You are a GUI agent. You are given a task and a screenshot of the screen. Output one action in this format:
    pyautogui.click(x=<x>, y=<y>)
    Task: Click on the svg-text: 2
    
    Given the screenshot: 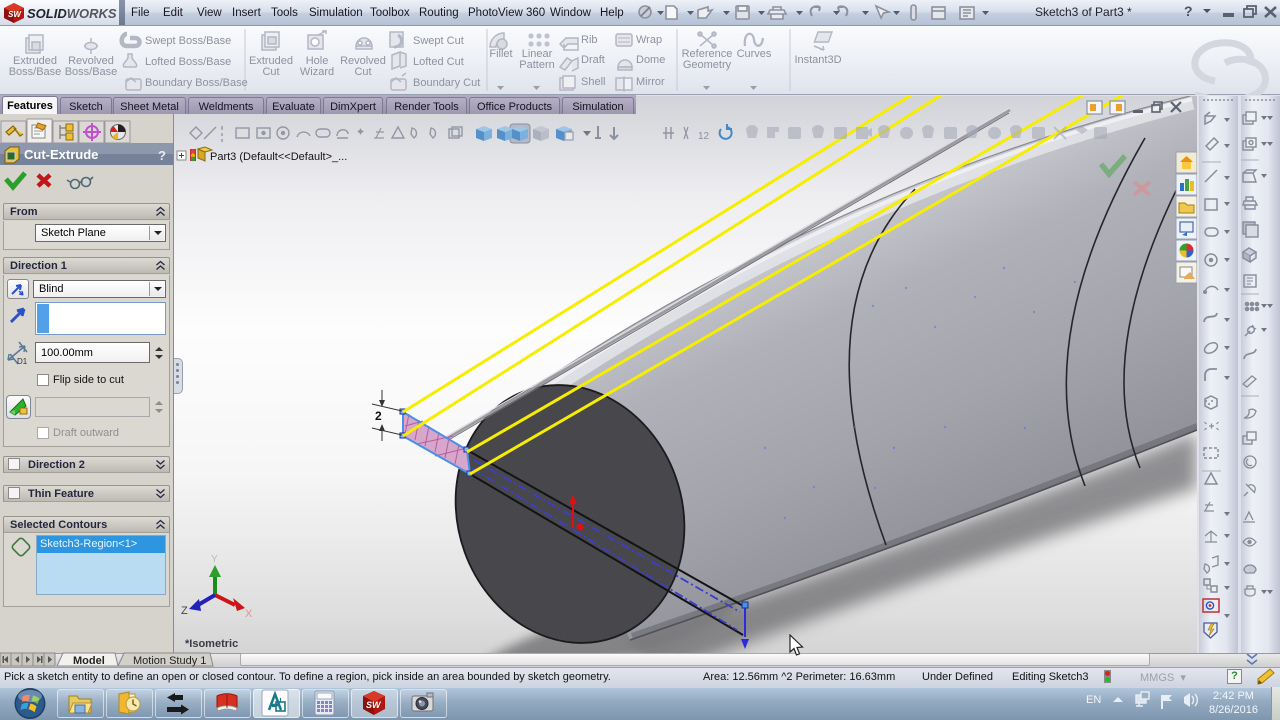 What is the action you would take?
    pyautogui.click(x=378, y=416)
    